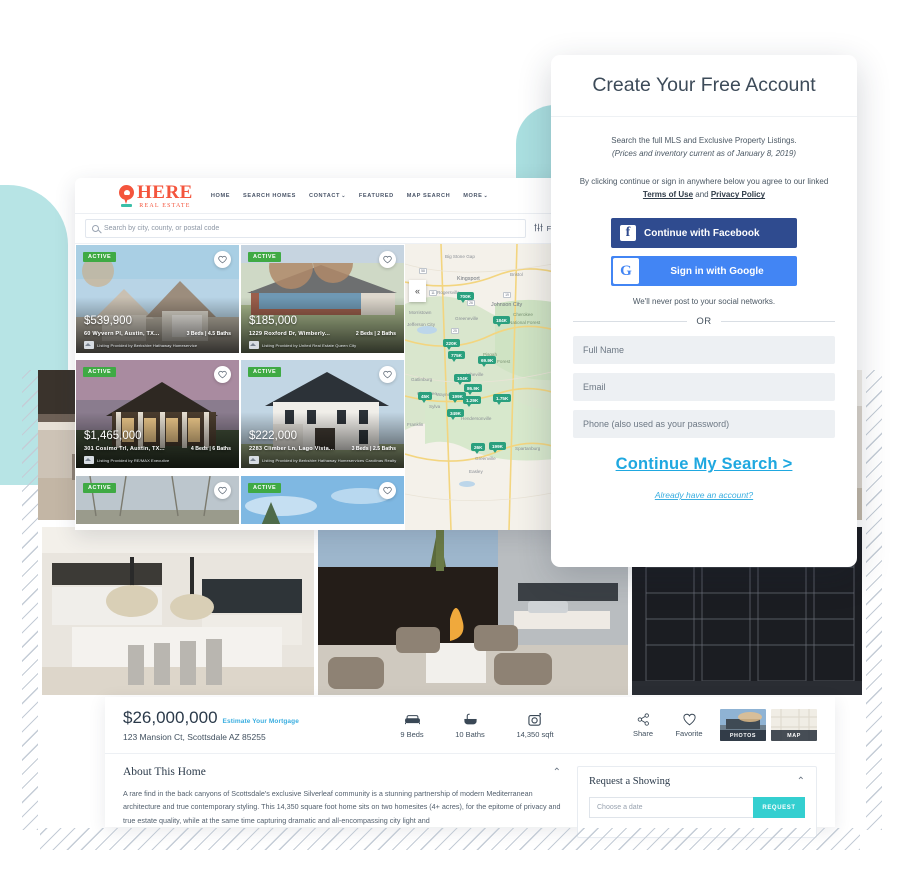 The height and width of the screenshot is (881, 900). What do you see at coordinates (689, 719) in the screenshot?
I see `heart-icon` at bounding box center [689, 719].